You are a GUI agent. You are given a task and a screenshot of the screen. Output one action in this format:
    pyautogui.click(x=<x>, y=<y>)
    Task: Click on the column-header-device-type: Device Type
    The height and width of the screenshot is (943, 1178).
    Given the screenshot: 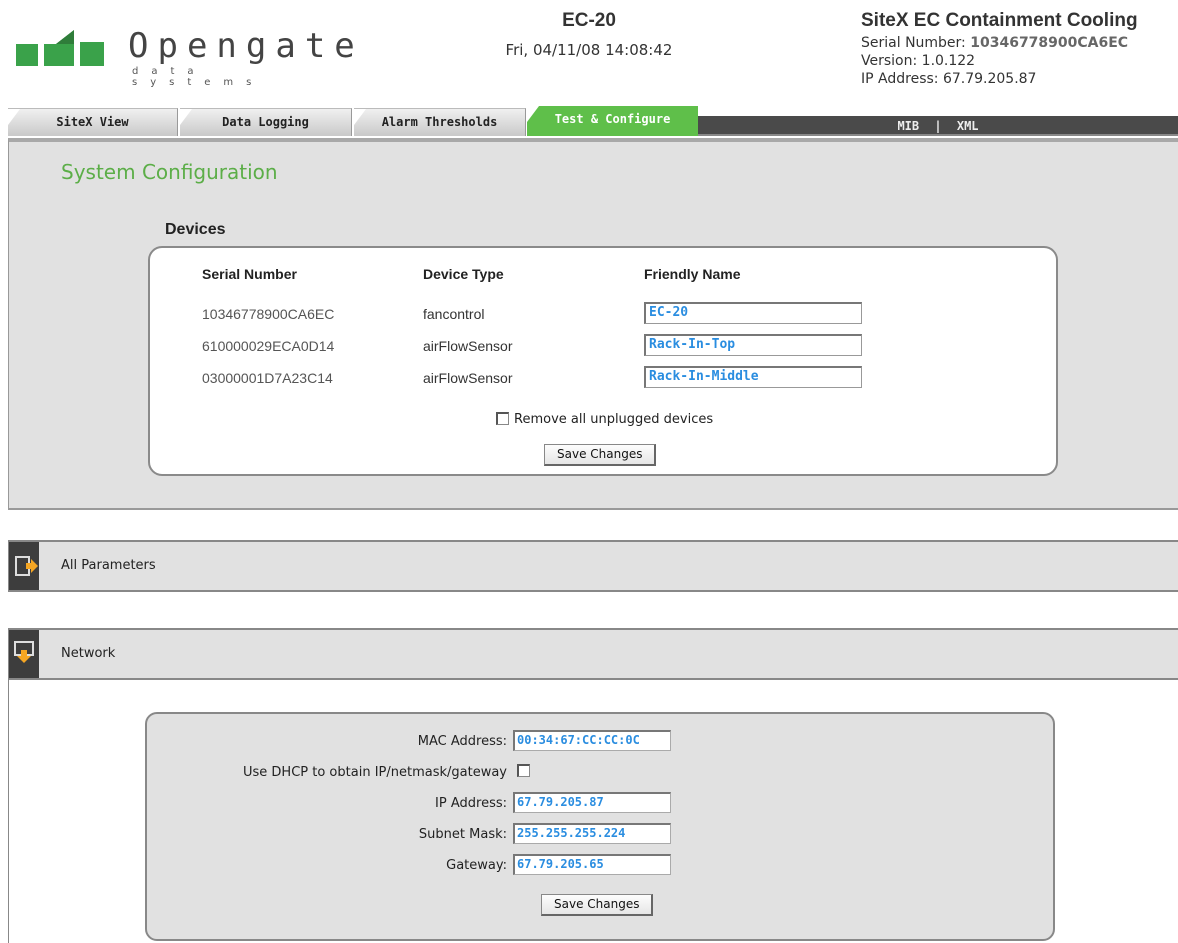 What is the action you would take?
    pyautogui.click(x=463, y=274)
    